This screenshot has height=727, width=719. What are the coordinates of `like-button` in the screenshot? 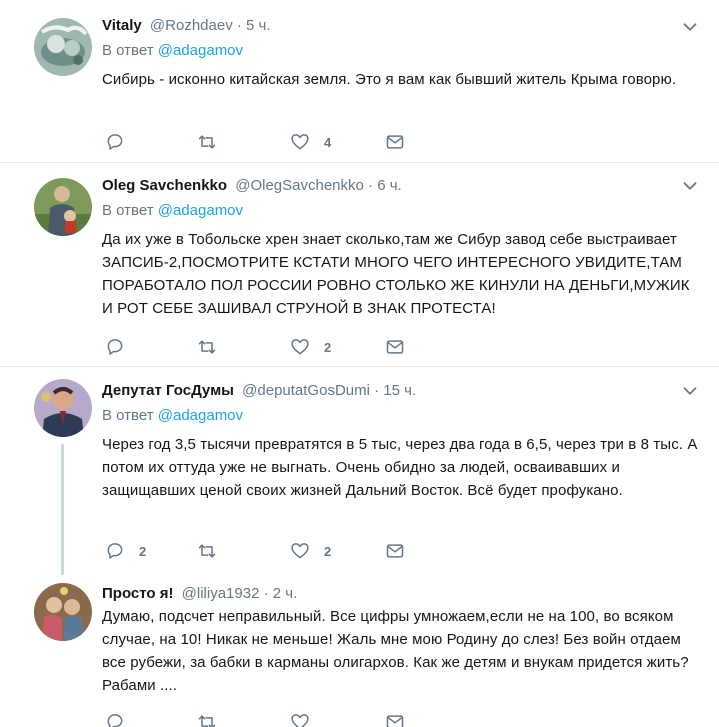 It's located at (300, 719).